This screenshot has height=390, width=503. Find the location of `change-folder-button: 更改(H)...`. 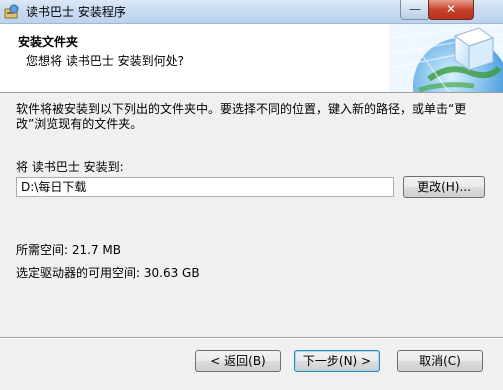

change-folder-button: 更改(H)... is located at coordinates (444, 187).